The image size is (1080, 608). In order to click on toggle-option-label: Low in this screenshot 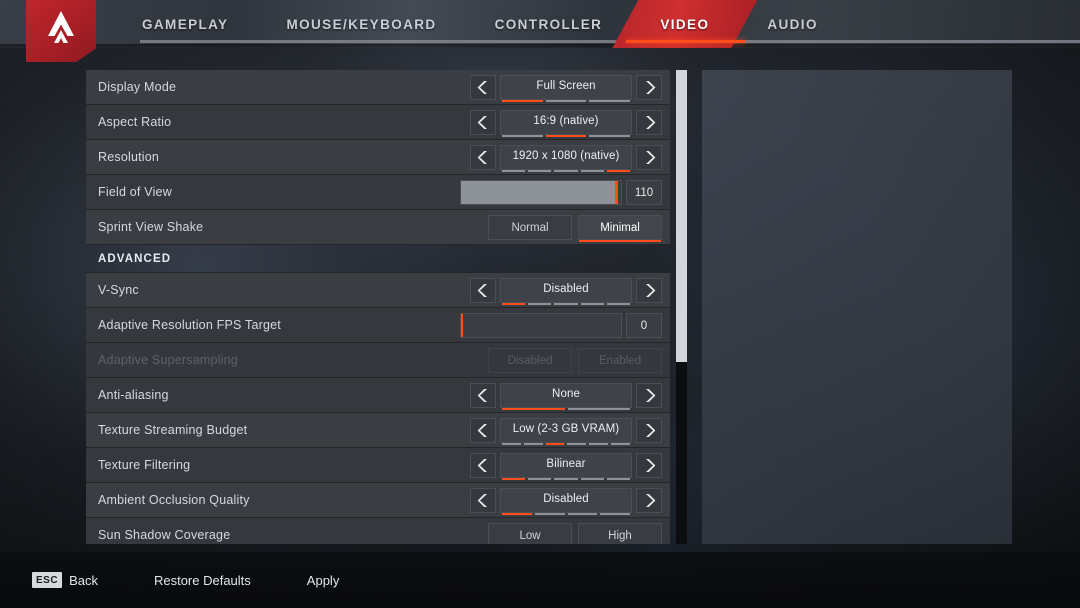, I will do `click(530, 535)`.